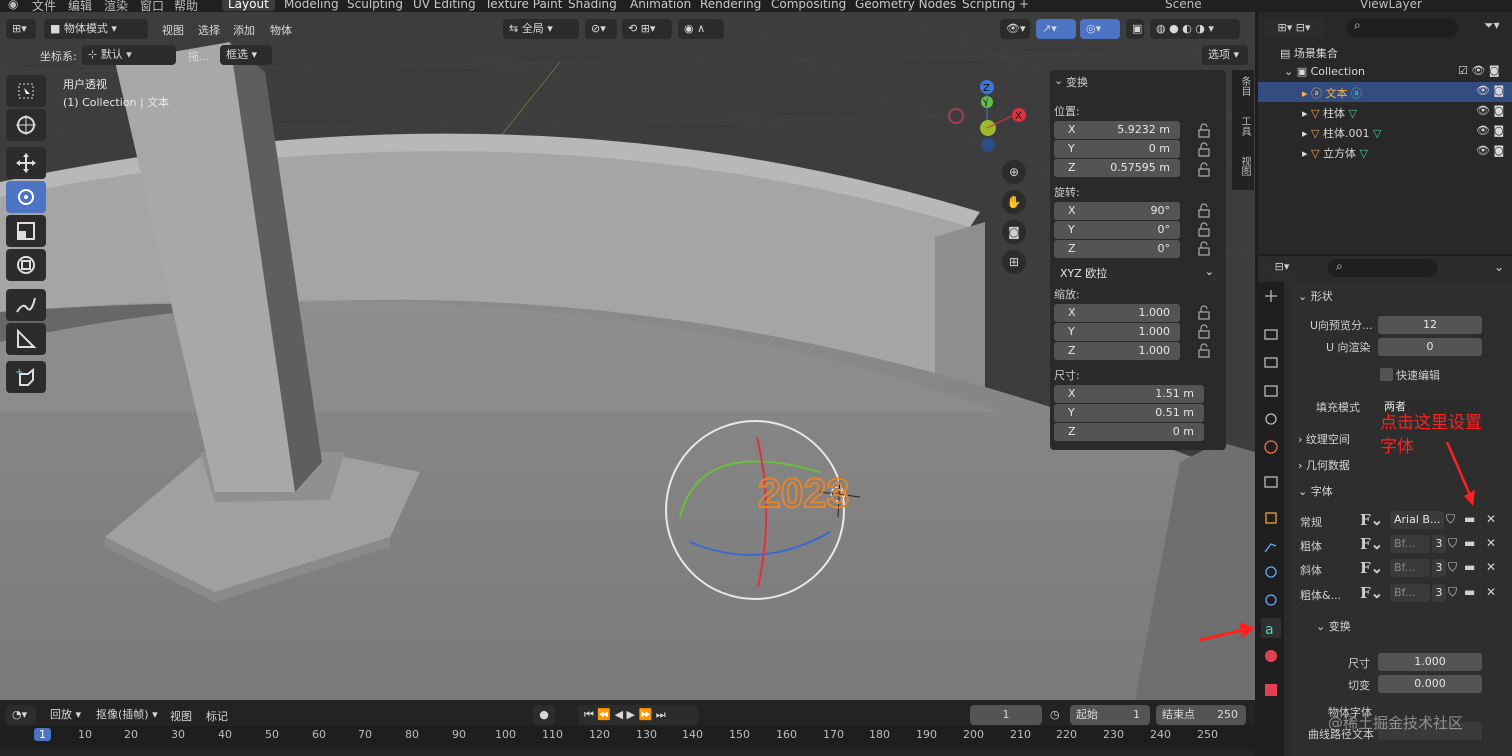  I want to click on size-field: 1.000, so click(1430, 662).